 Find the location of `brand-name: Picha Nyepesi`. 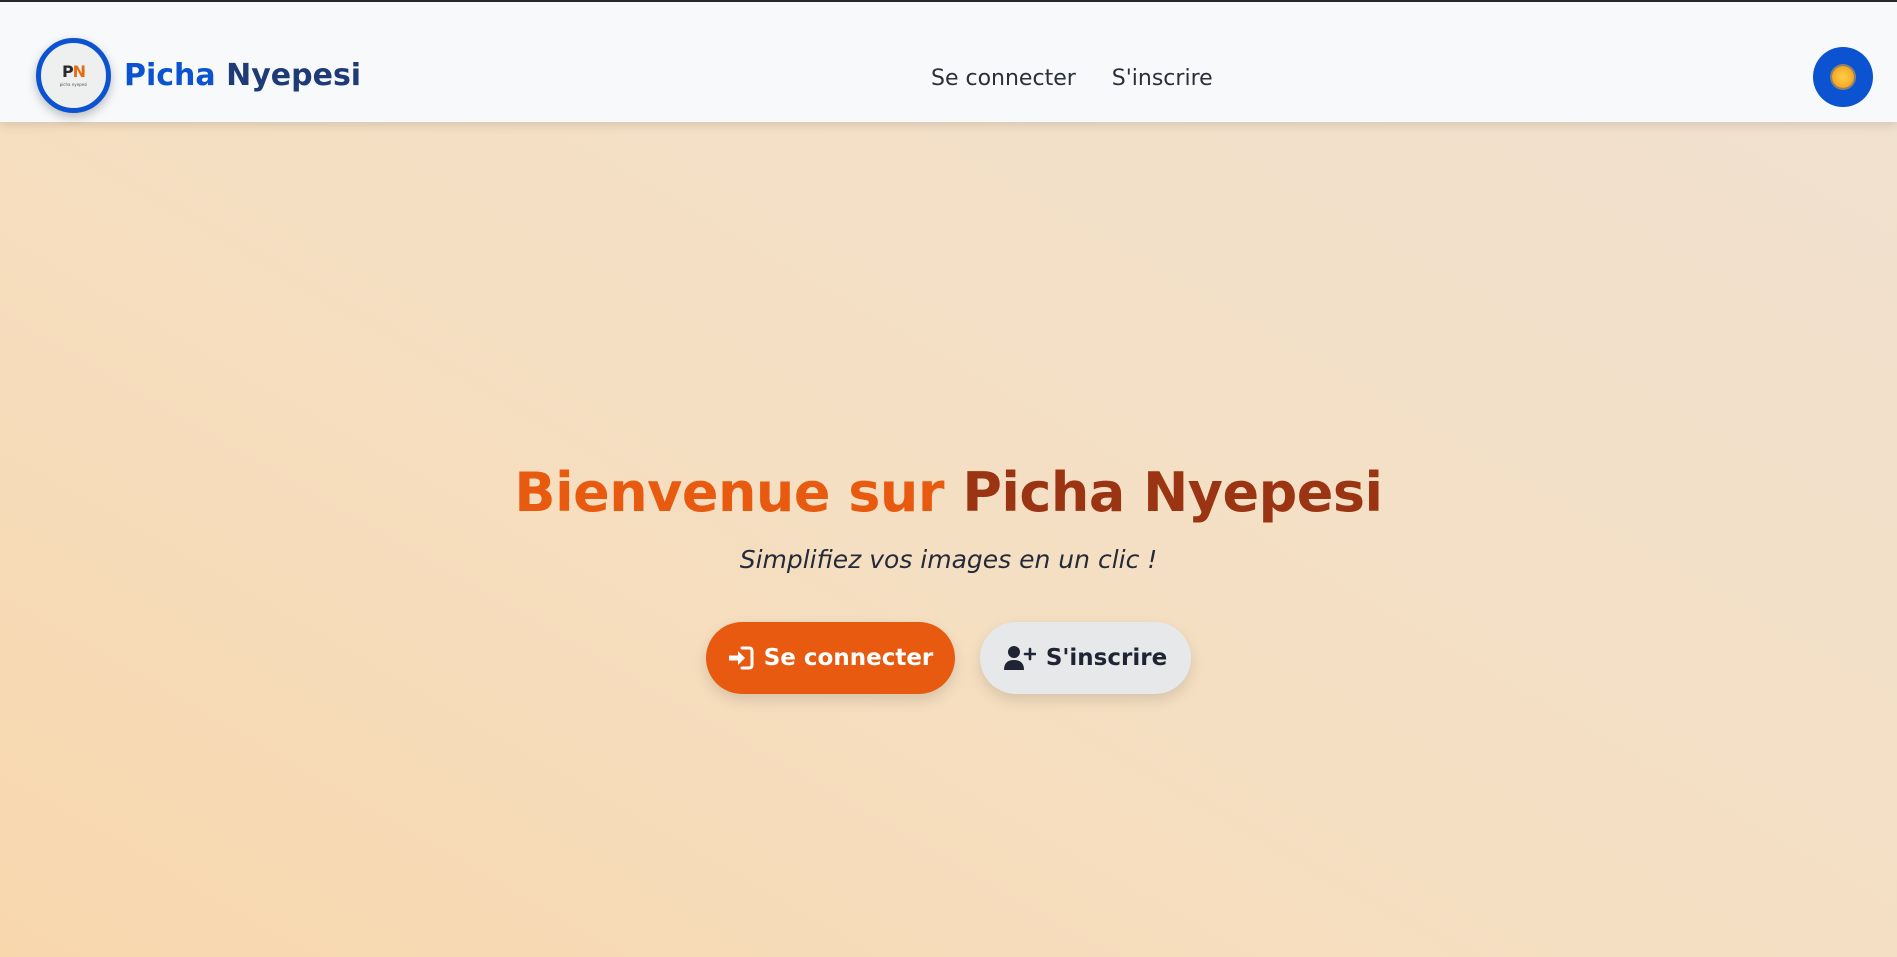

brand-name: Picha Nyepesi is located at coordinates (242, 76).